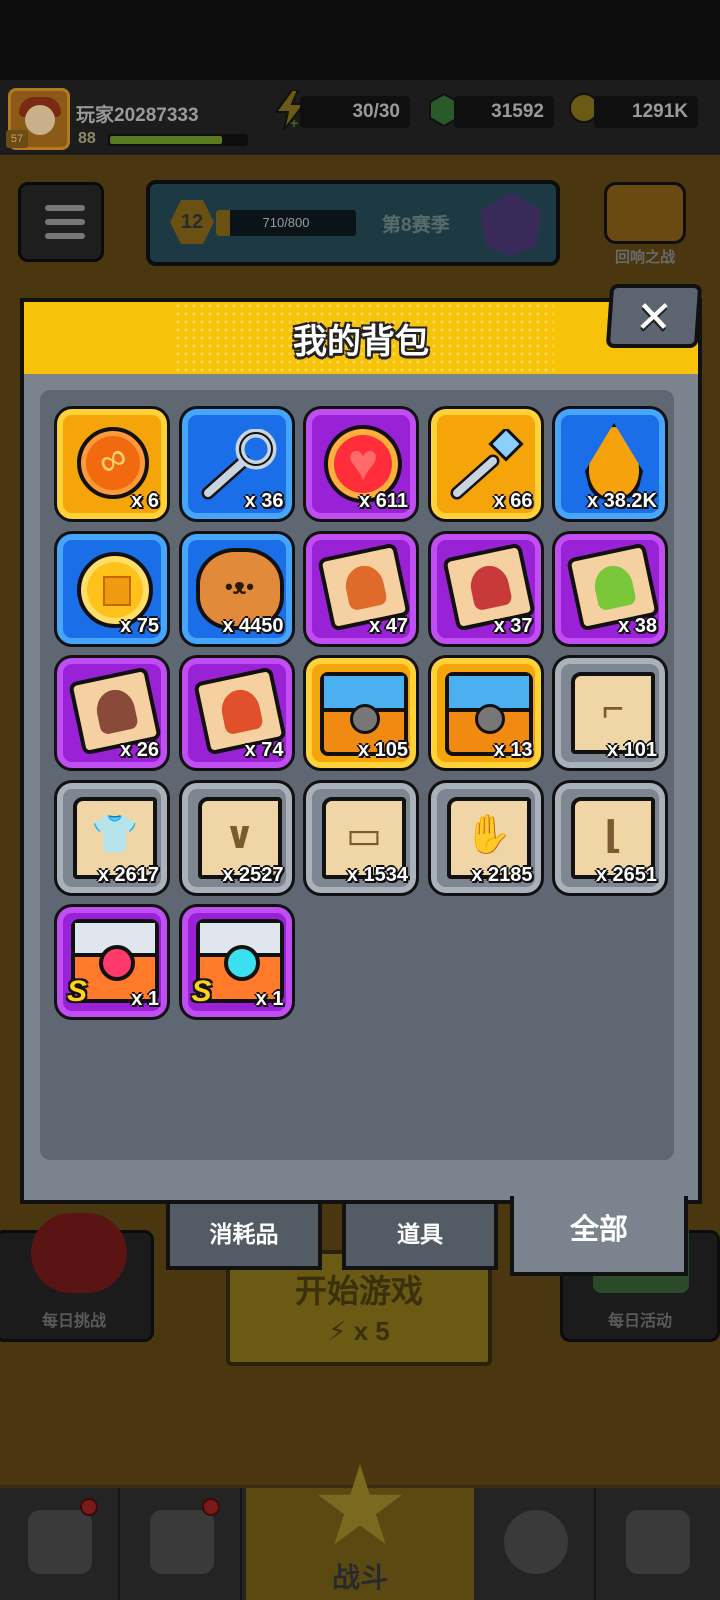 This screenshot has width=720, height=1600. What do you see at coordinates (361, 464) in the screenshot?
I see `inventory-item: x 611` at bounding box center [361, 464].